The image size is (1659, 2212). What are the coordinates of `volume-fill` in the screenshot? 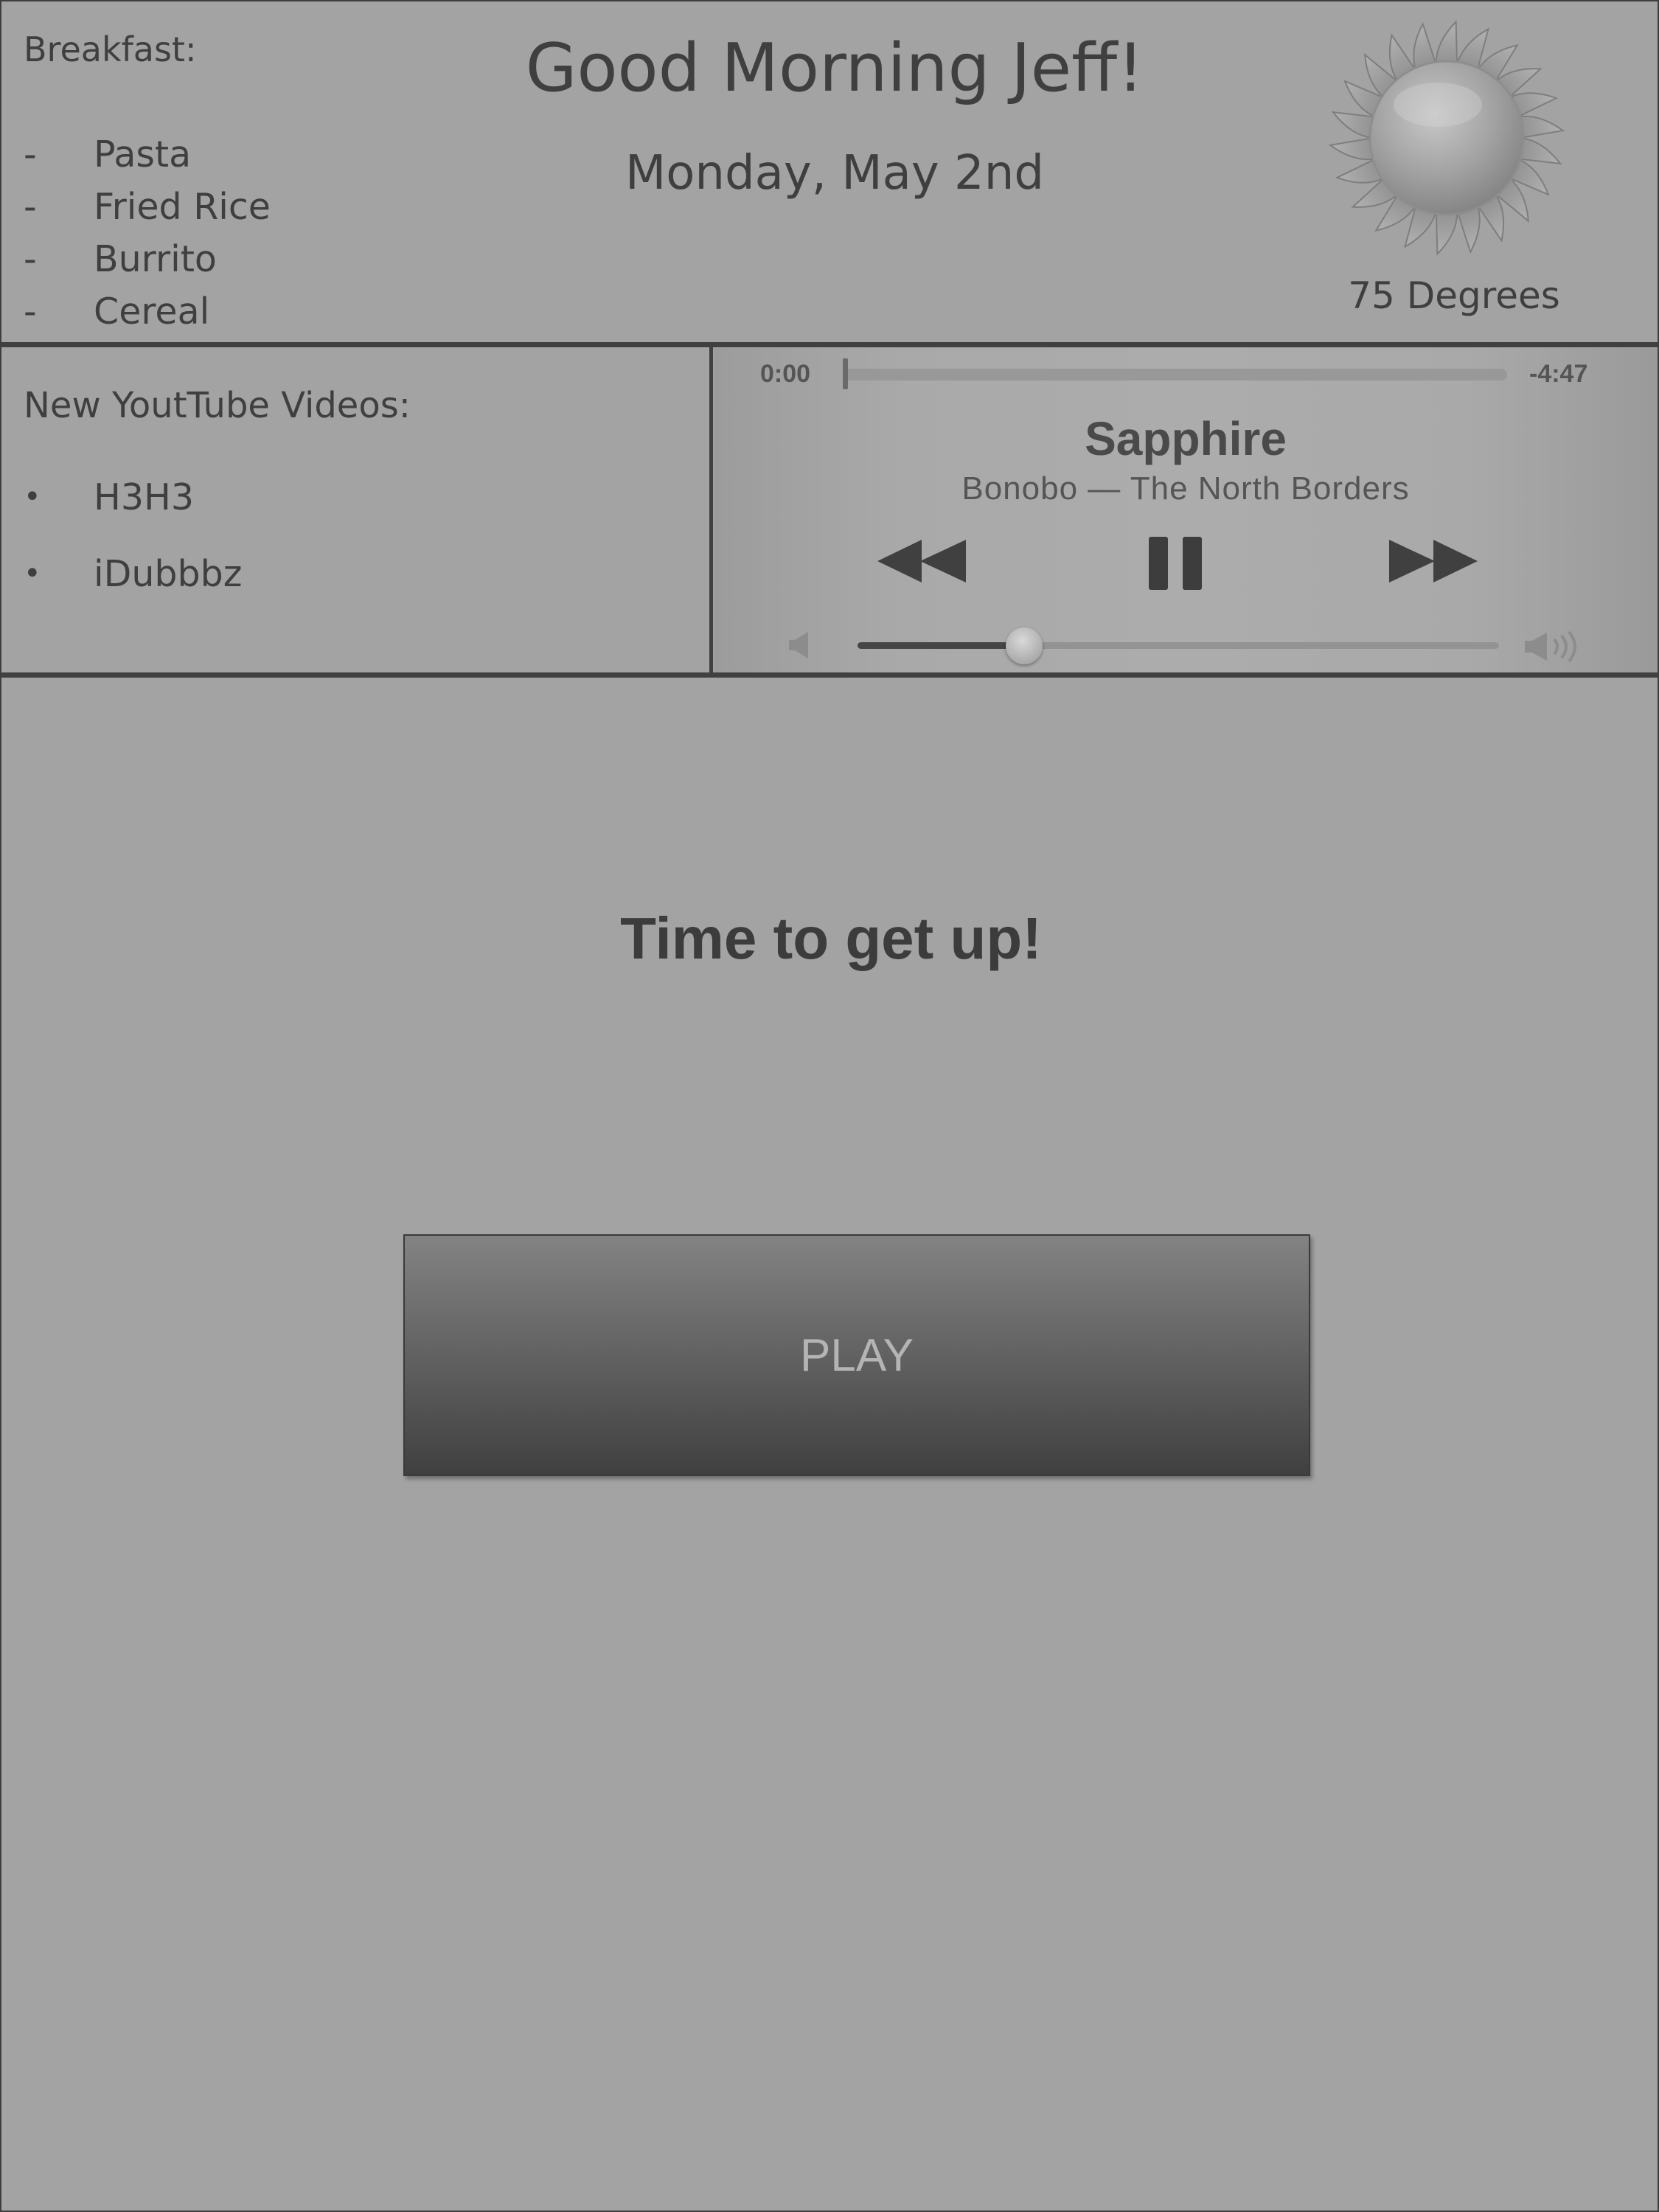 It's located at (941, 645).